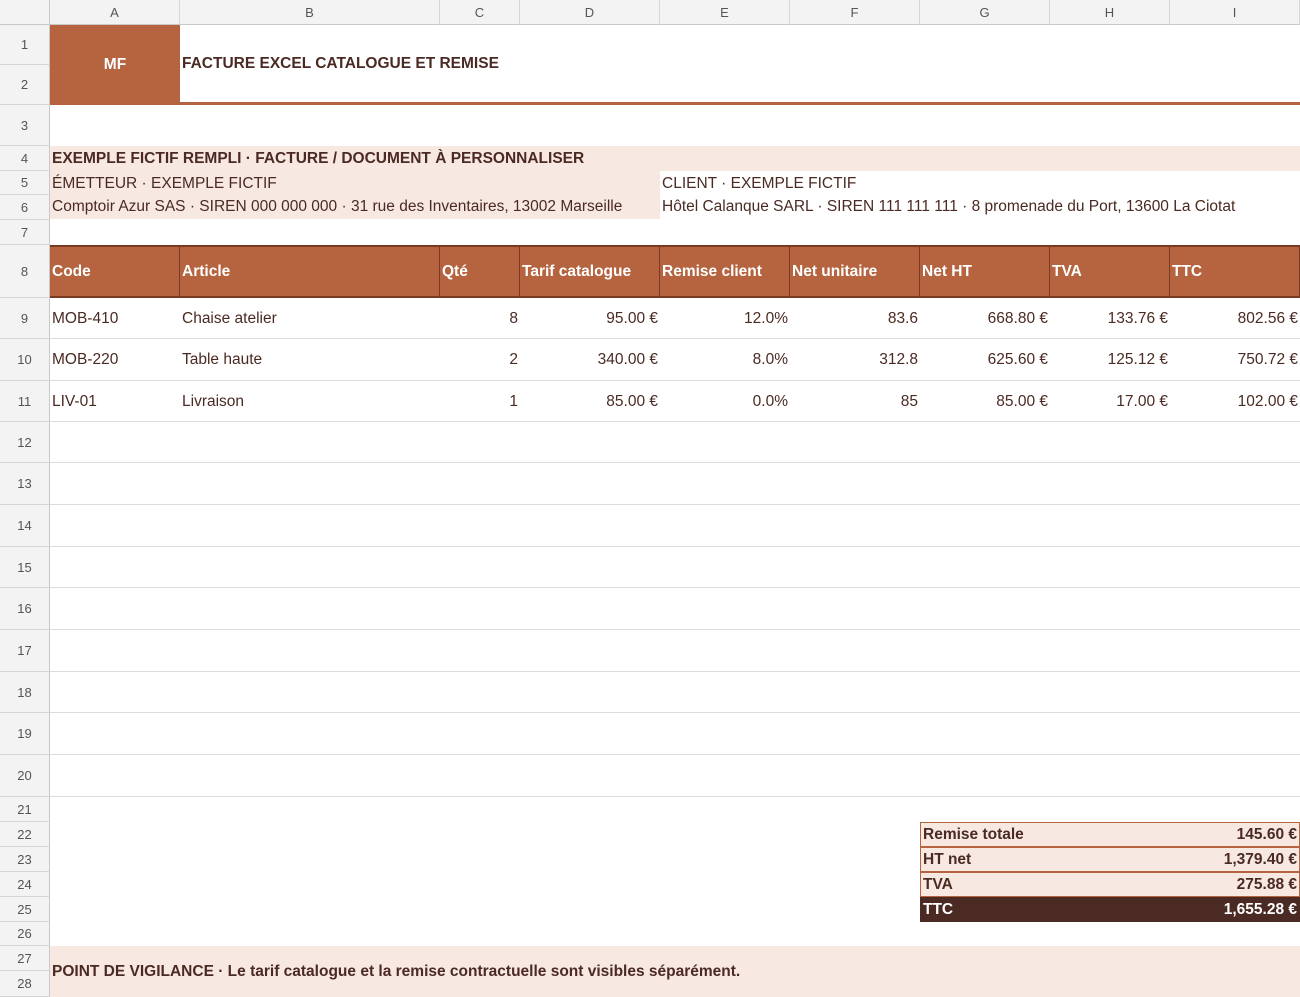 Image resolution: width=1300 pixels, height=997 pixels. What do you see at coordinates (938, 909) in the screenshot?
I see `total-label: TTC` at bounding box center [938, 909].